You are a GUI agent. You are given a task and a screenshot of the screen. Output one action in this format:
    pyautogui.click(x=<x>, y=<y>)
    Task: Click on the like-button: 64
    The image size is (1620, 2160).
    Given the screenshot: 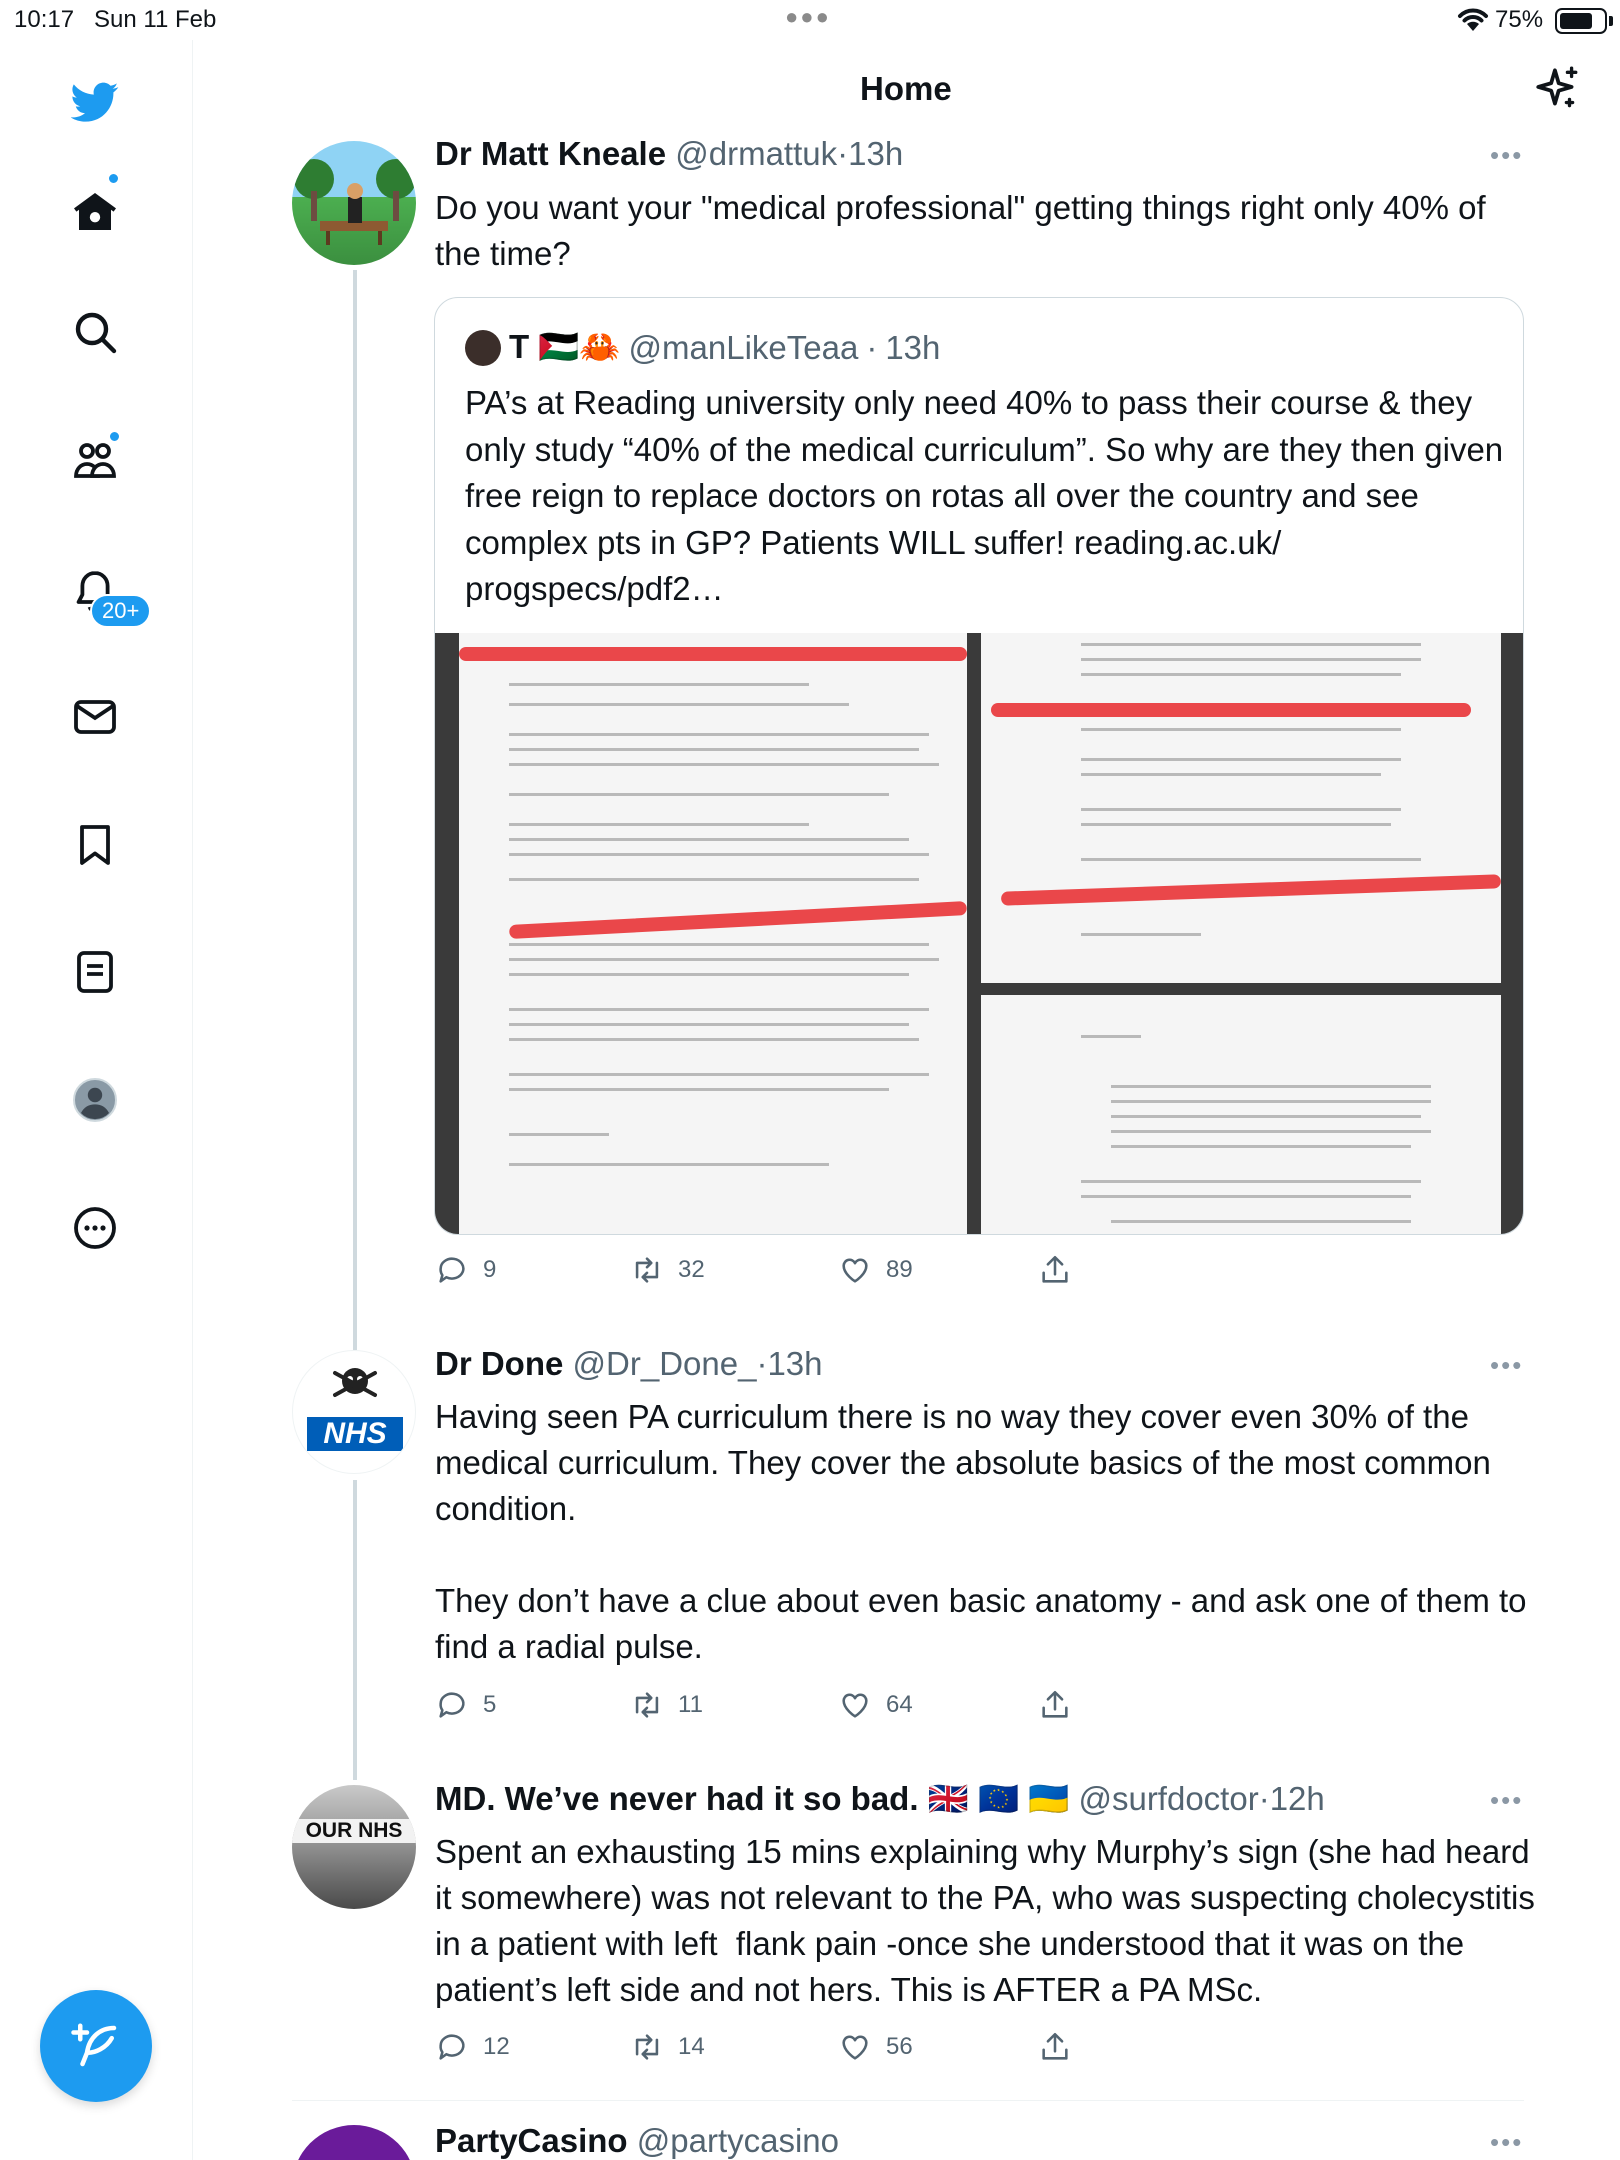 What is the action you would take?
    pyautogui.click(x=875, y=1705)
    